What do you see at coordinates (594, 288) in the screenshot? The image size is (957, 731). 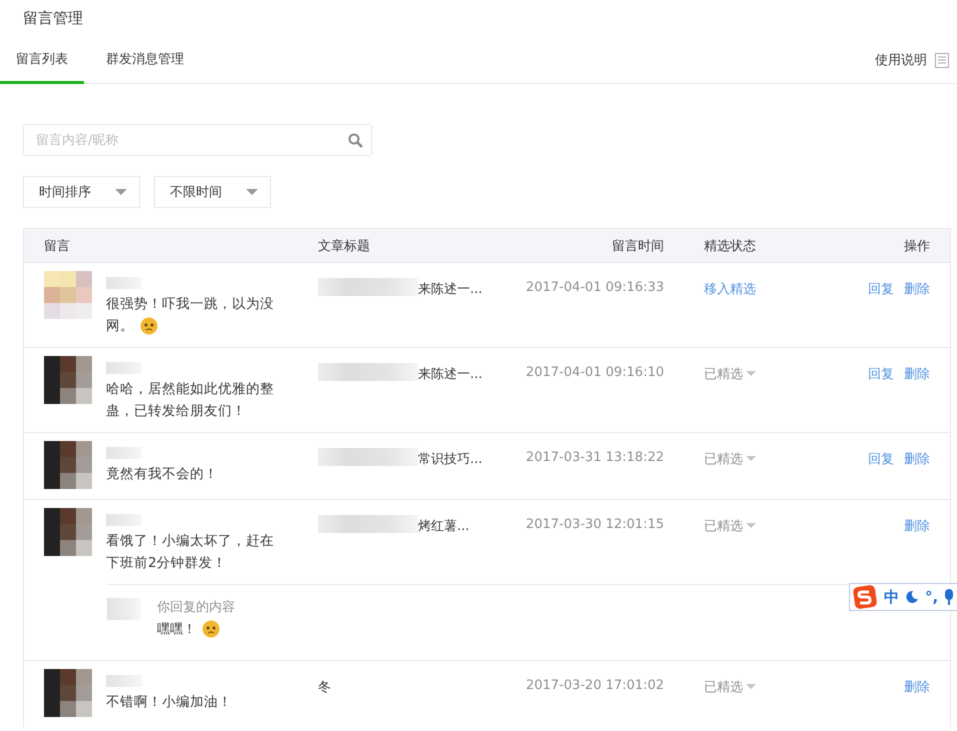 I see `comment-time: 2017-04-01 09:16:33` at bounding box center [594, 288].